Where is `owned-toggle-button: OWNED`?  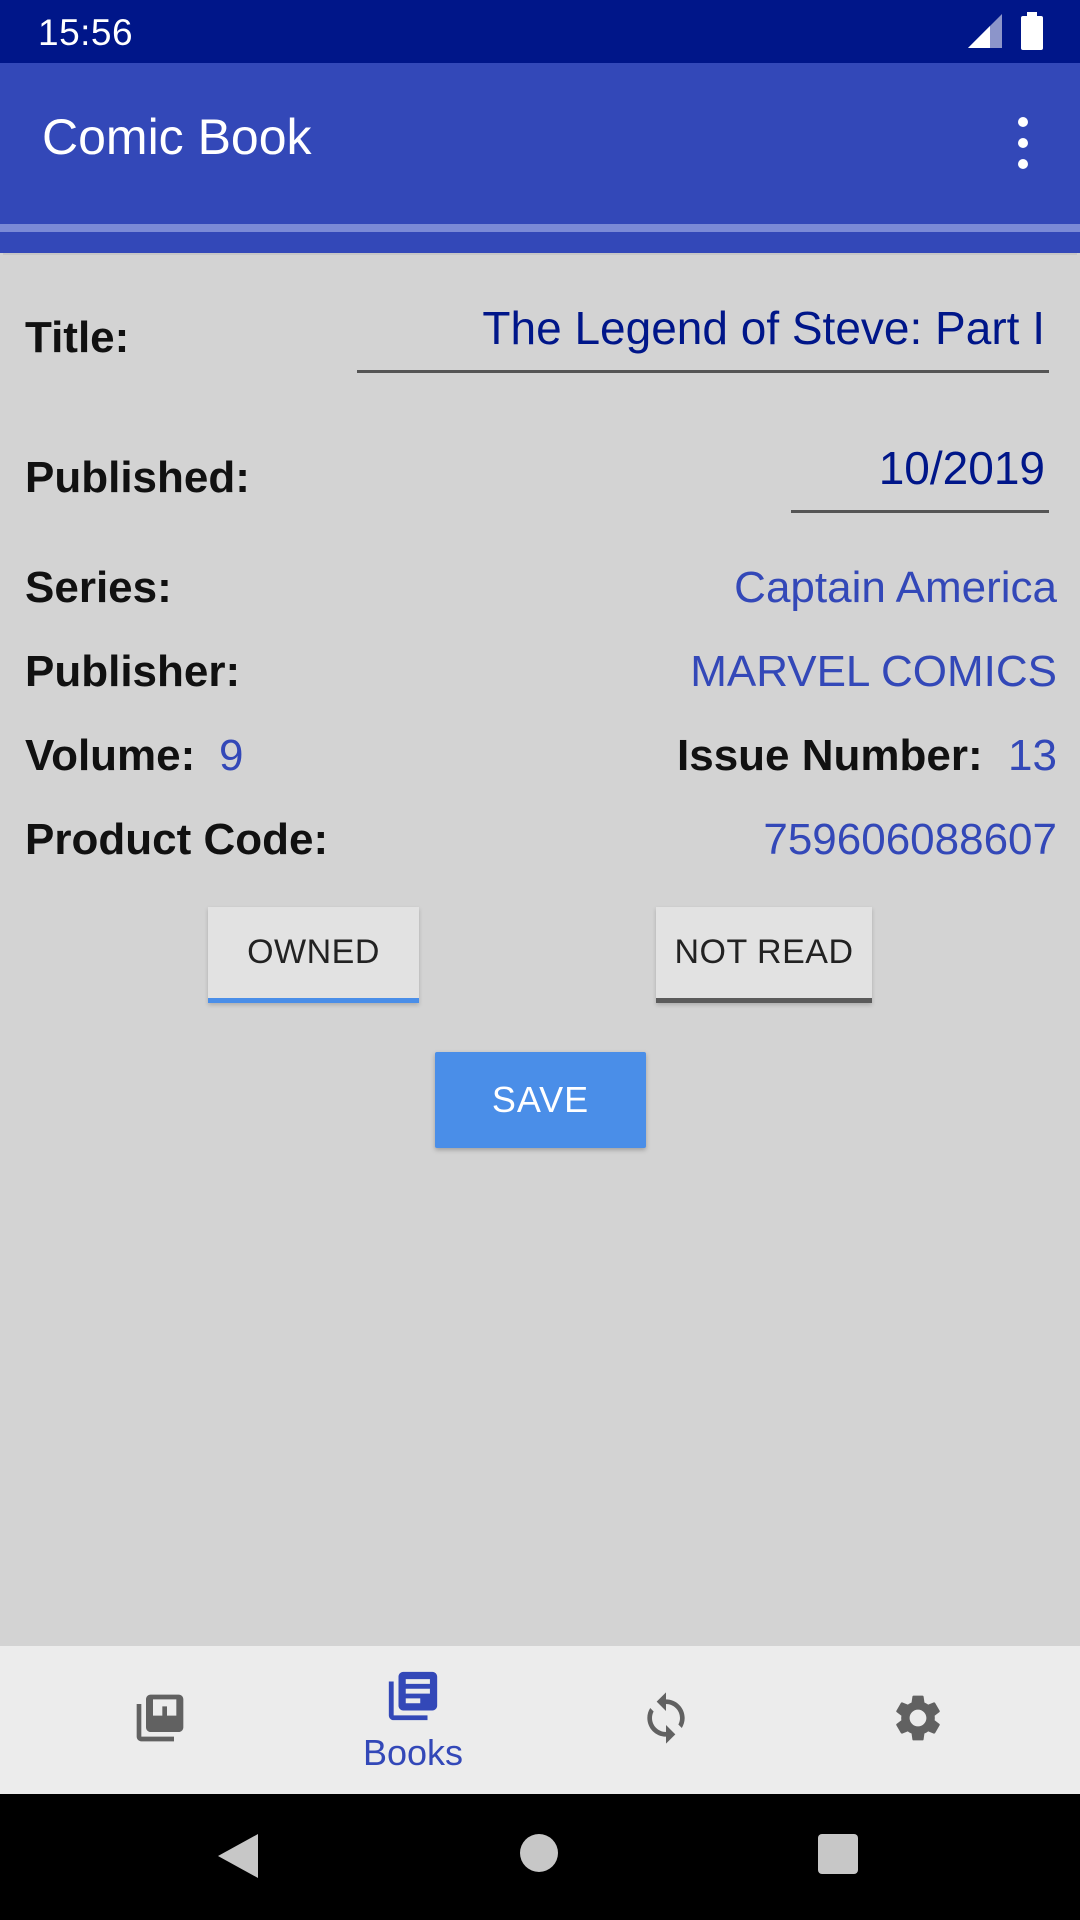 owned-toggle-button: OWNED is located at coordinates (313, 955).